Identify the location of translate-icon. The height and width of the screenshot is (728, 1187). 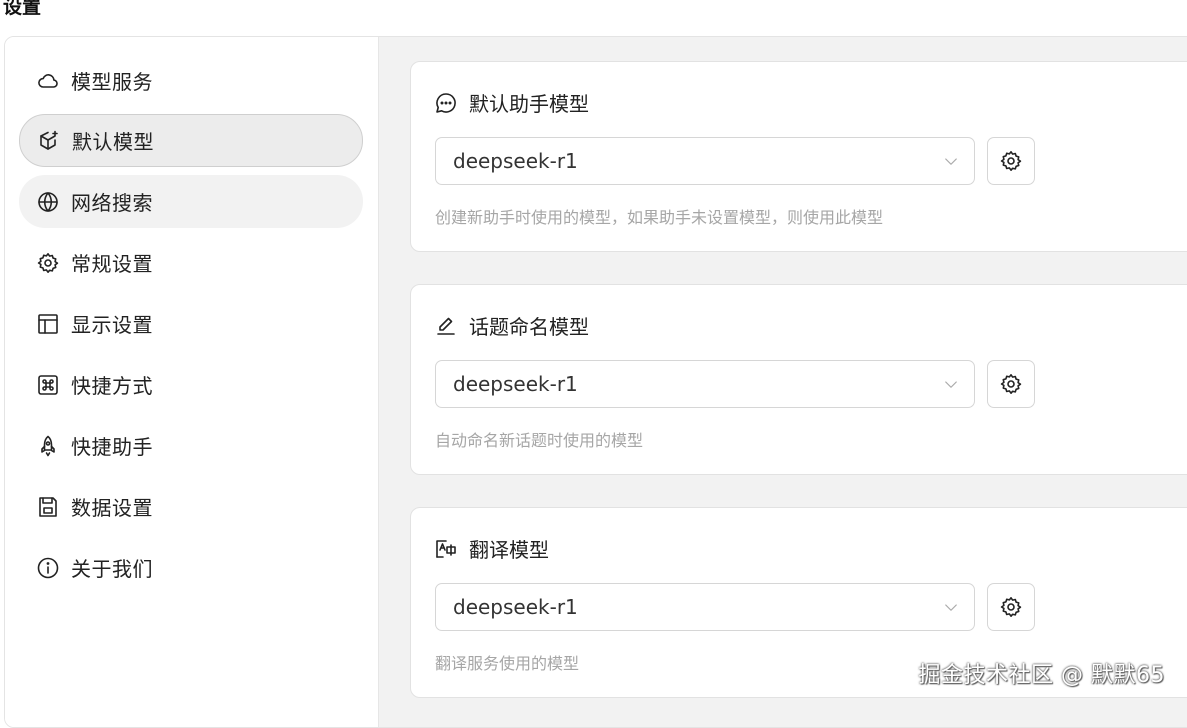
(446, 549).